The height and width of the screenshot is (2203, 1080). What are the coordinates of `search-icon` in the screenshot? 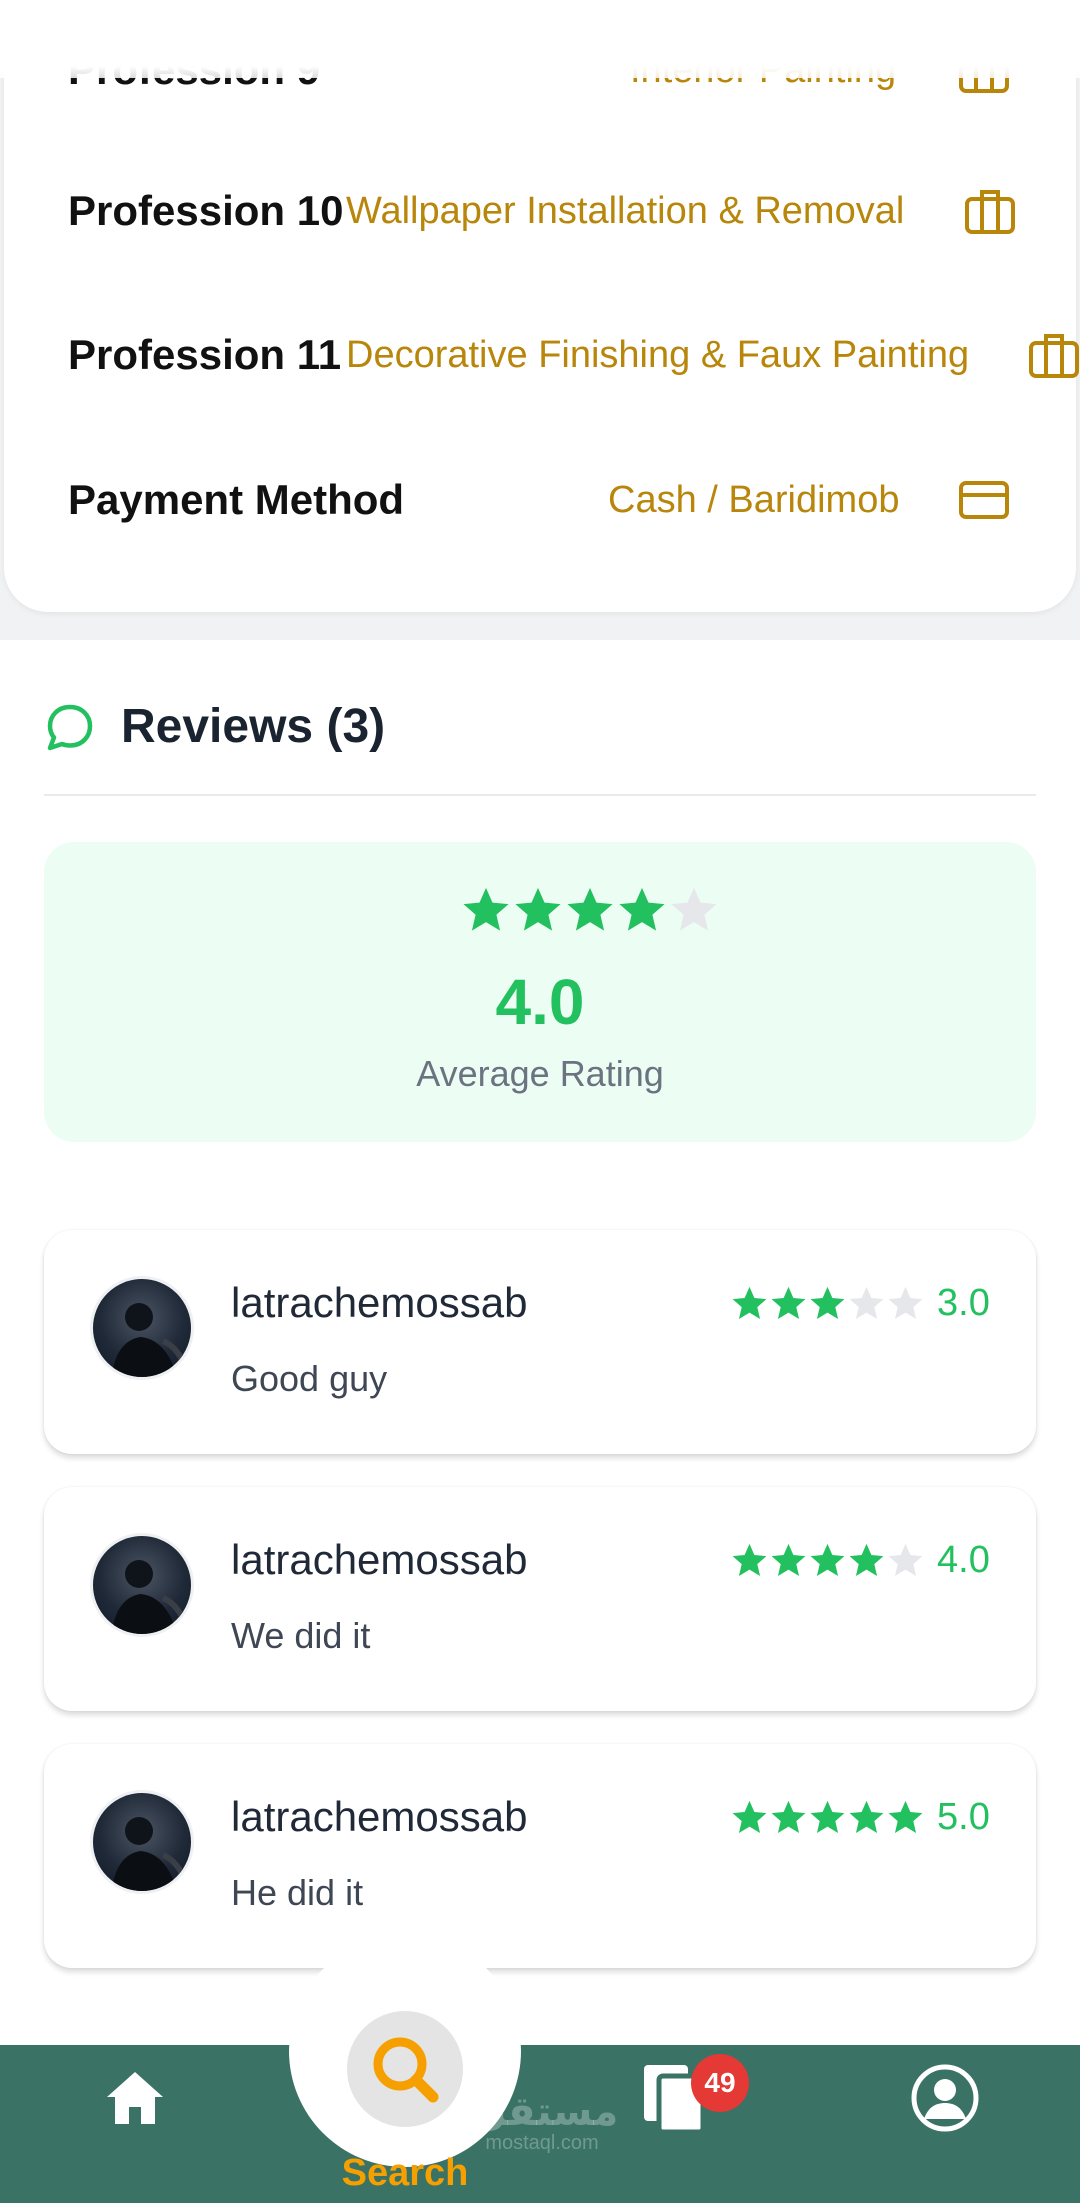 It's located at (406, 2070).